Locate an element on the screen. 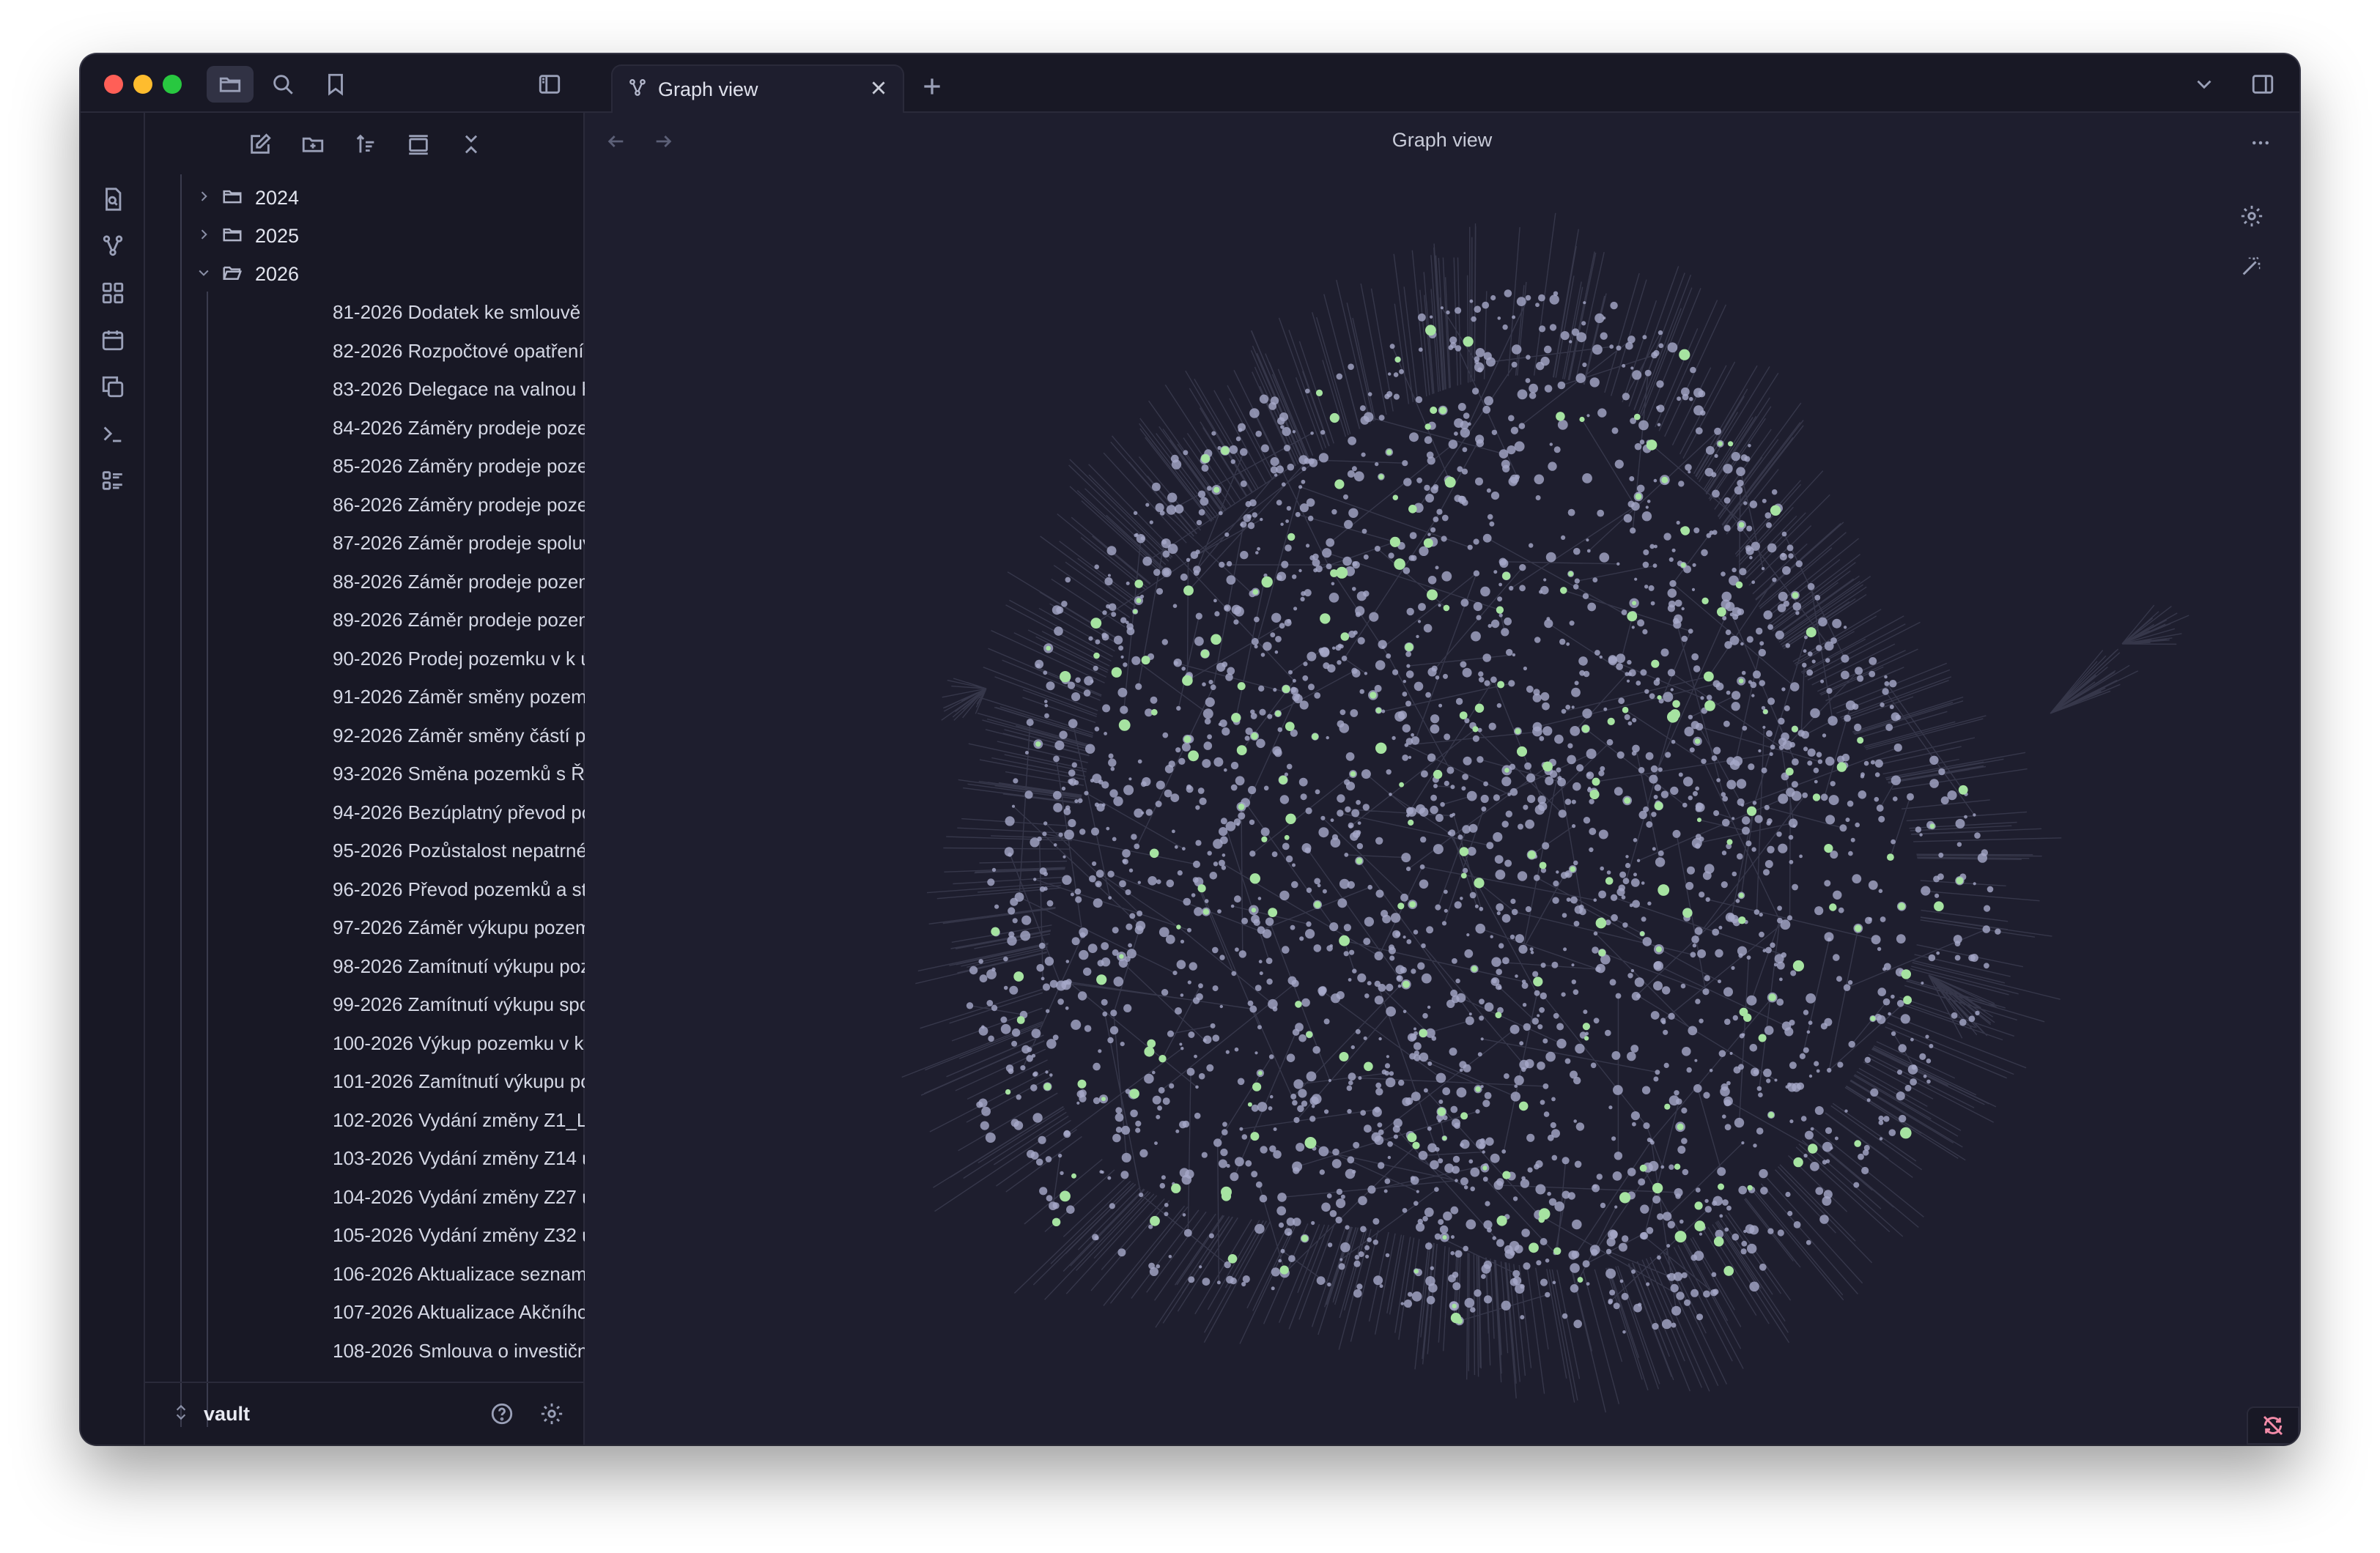 Image resolution: width=2380 pixels, height=1553 pixels. toggle-right-sidebar-button is located at coordinates (2262, 84).